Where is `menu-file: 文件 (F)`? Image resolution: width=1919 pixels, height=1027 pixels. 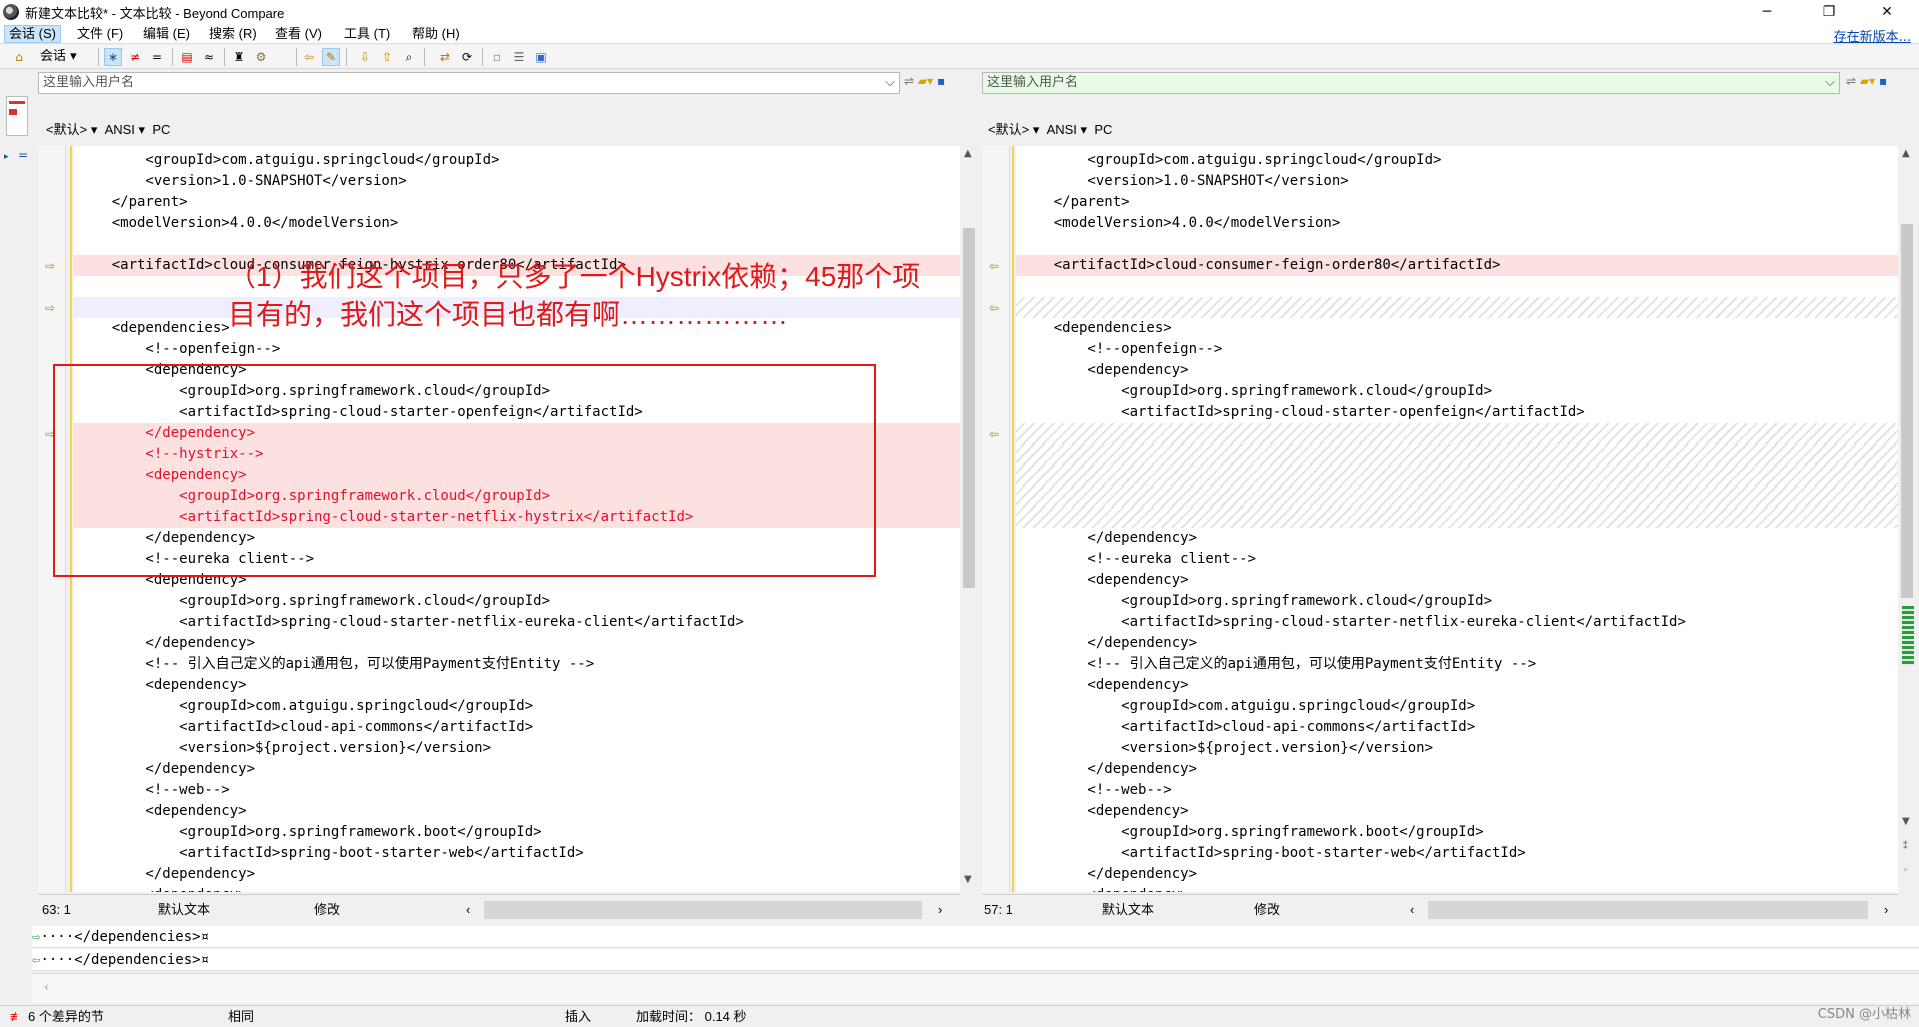 menu-file: 文件 (F) is located at coordinates (100, 34).